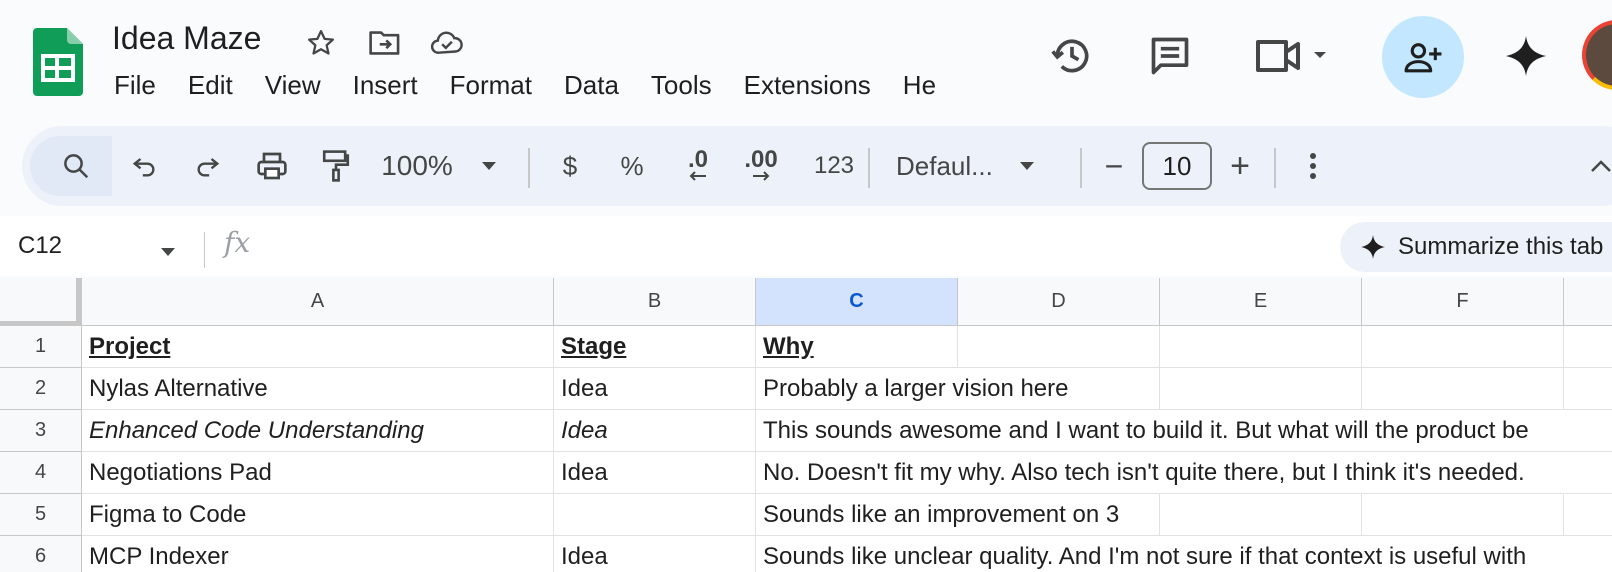 This screenshot has height=572, width=1612. I want to click on column-header-g, so click(1588, 302).